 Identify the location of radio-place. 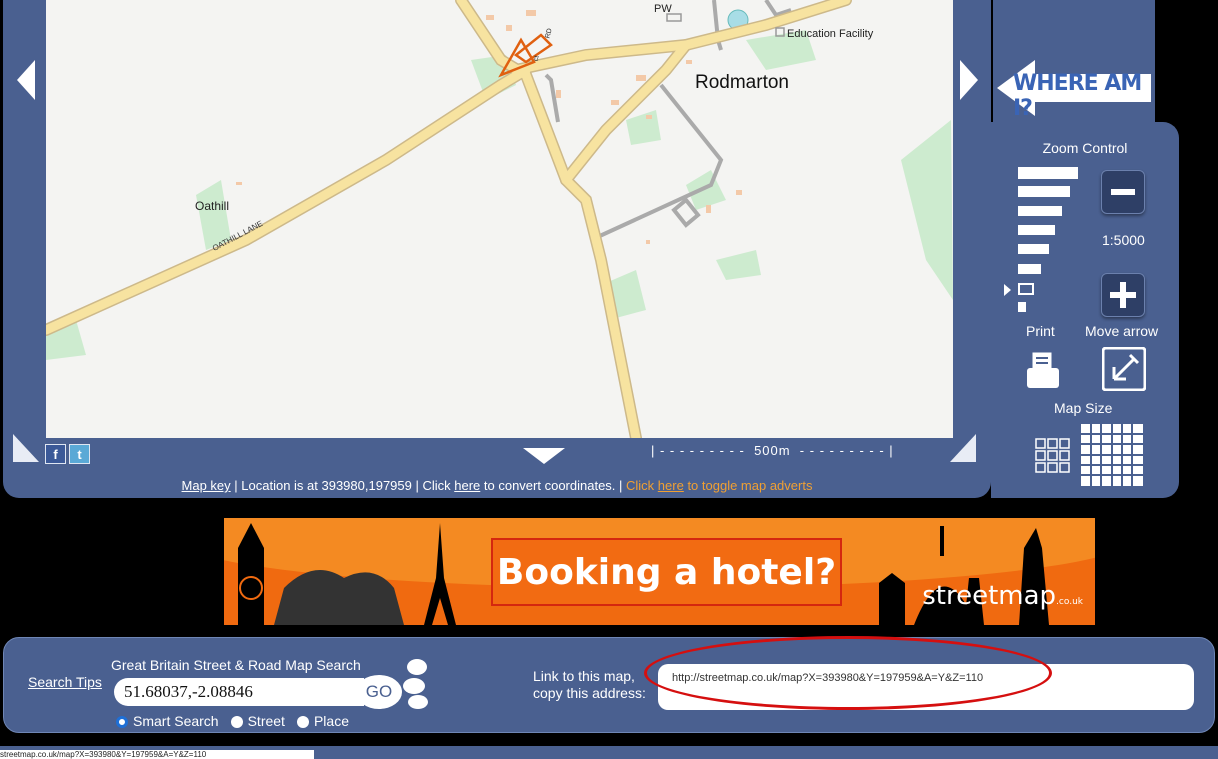
(302, 722).